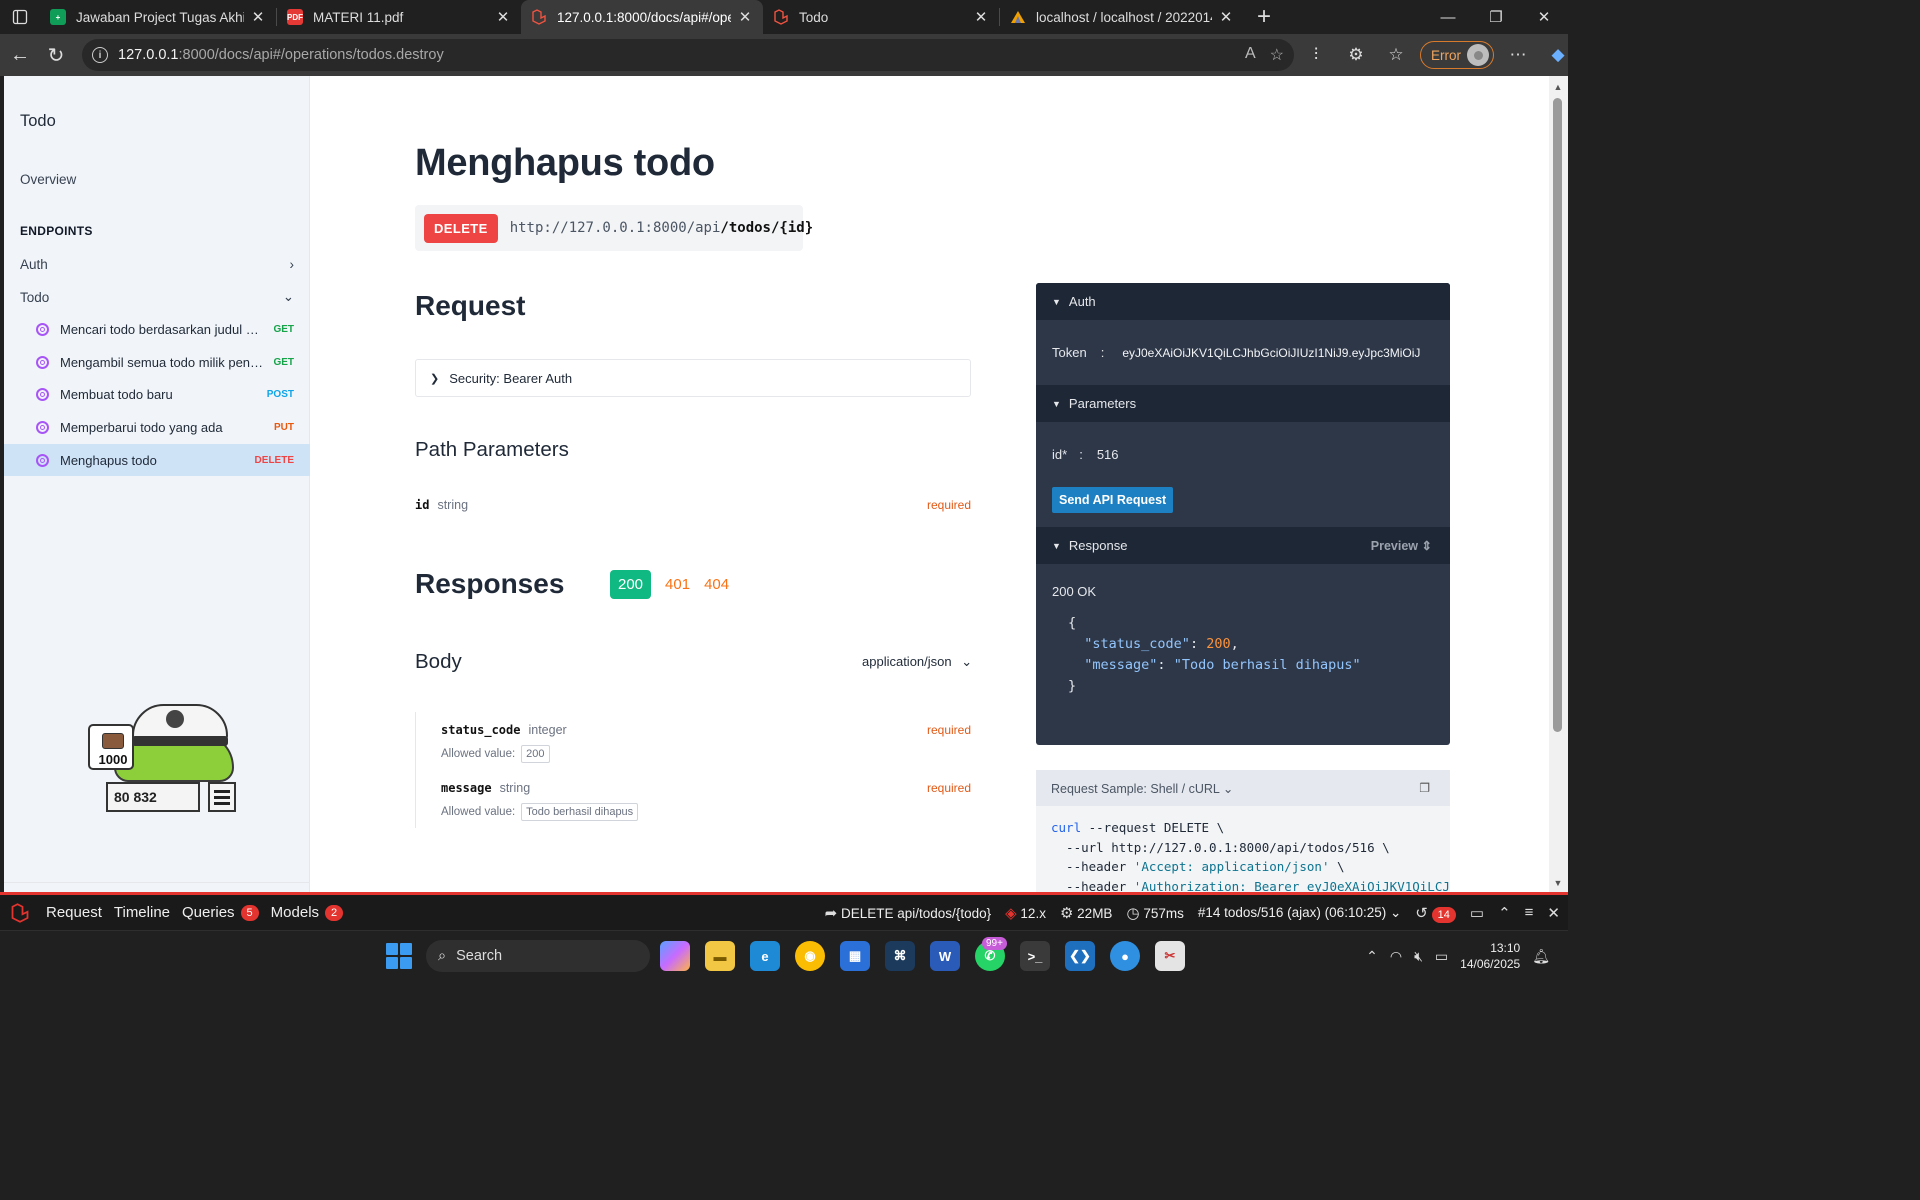  Describe the element at coordinates (158, 17) in the screenshot. I see `browser-tab-sheets: + Jawaban Project Tugas Akhir PAM ✕` at that location.